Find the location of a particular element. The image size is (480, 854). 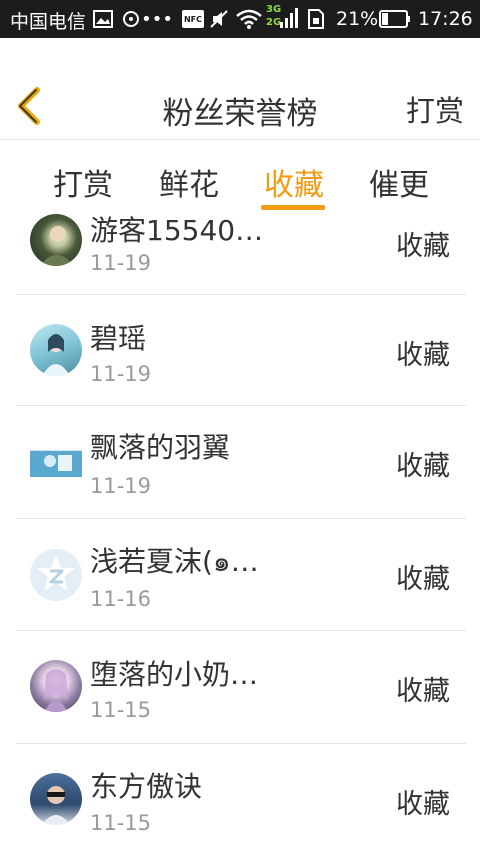

clock: 17:26 is located at coordinates (445, 19).